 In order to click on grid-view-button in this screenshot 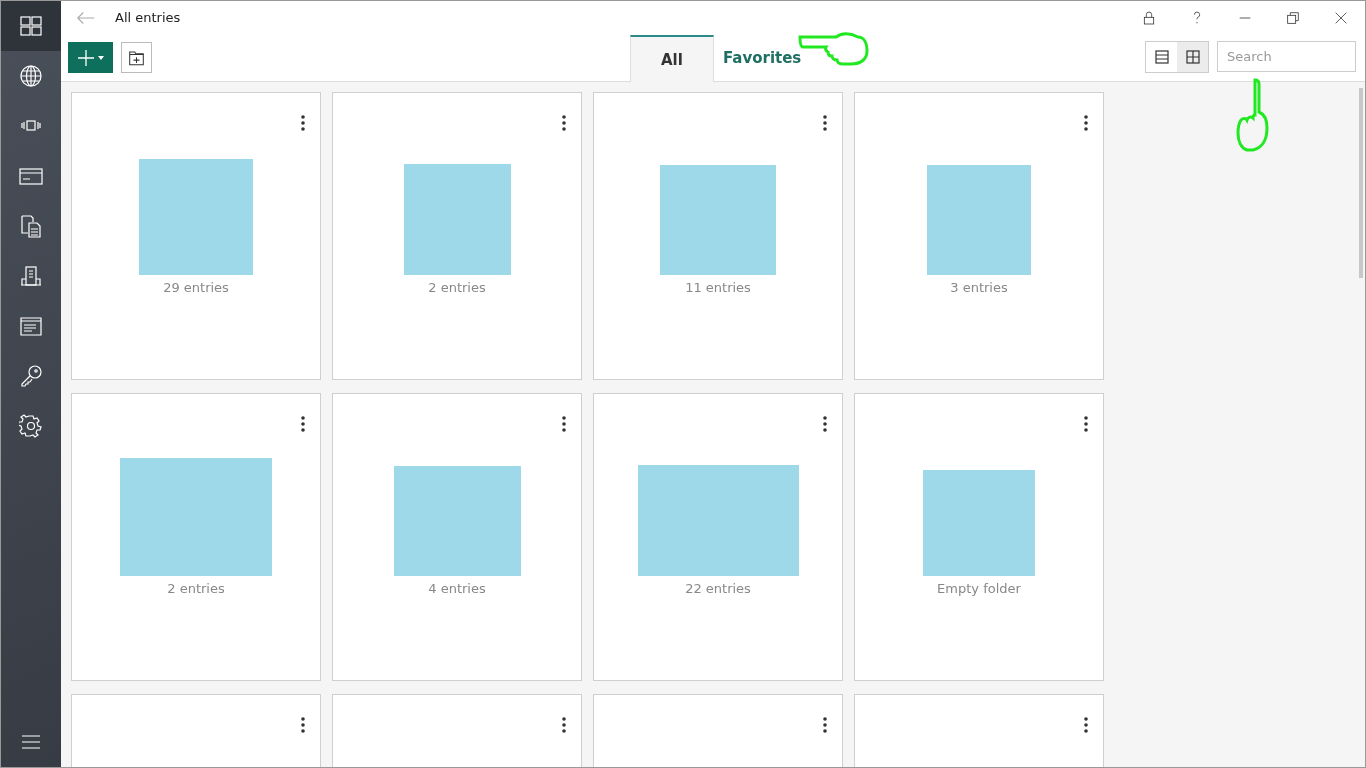, I will do `click(1192, 57)`.